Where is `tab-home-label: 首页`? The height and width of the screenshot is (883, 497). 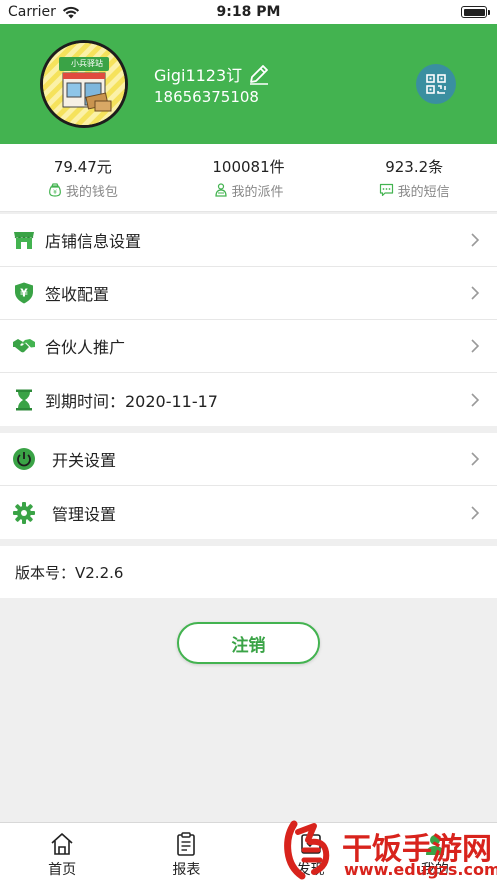
tab-home-label: 首页 is located at coordinates (62, 870).